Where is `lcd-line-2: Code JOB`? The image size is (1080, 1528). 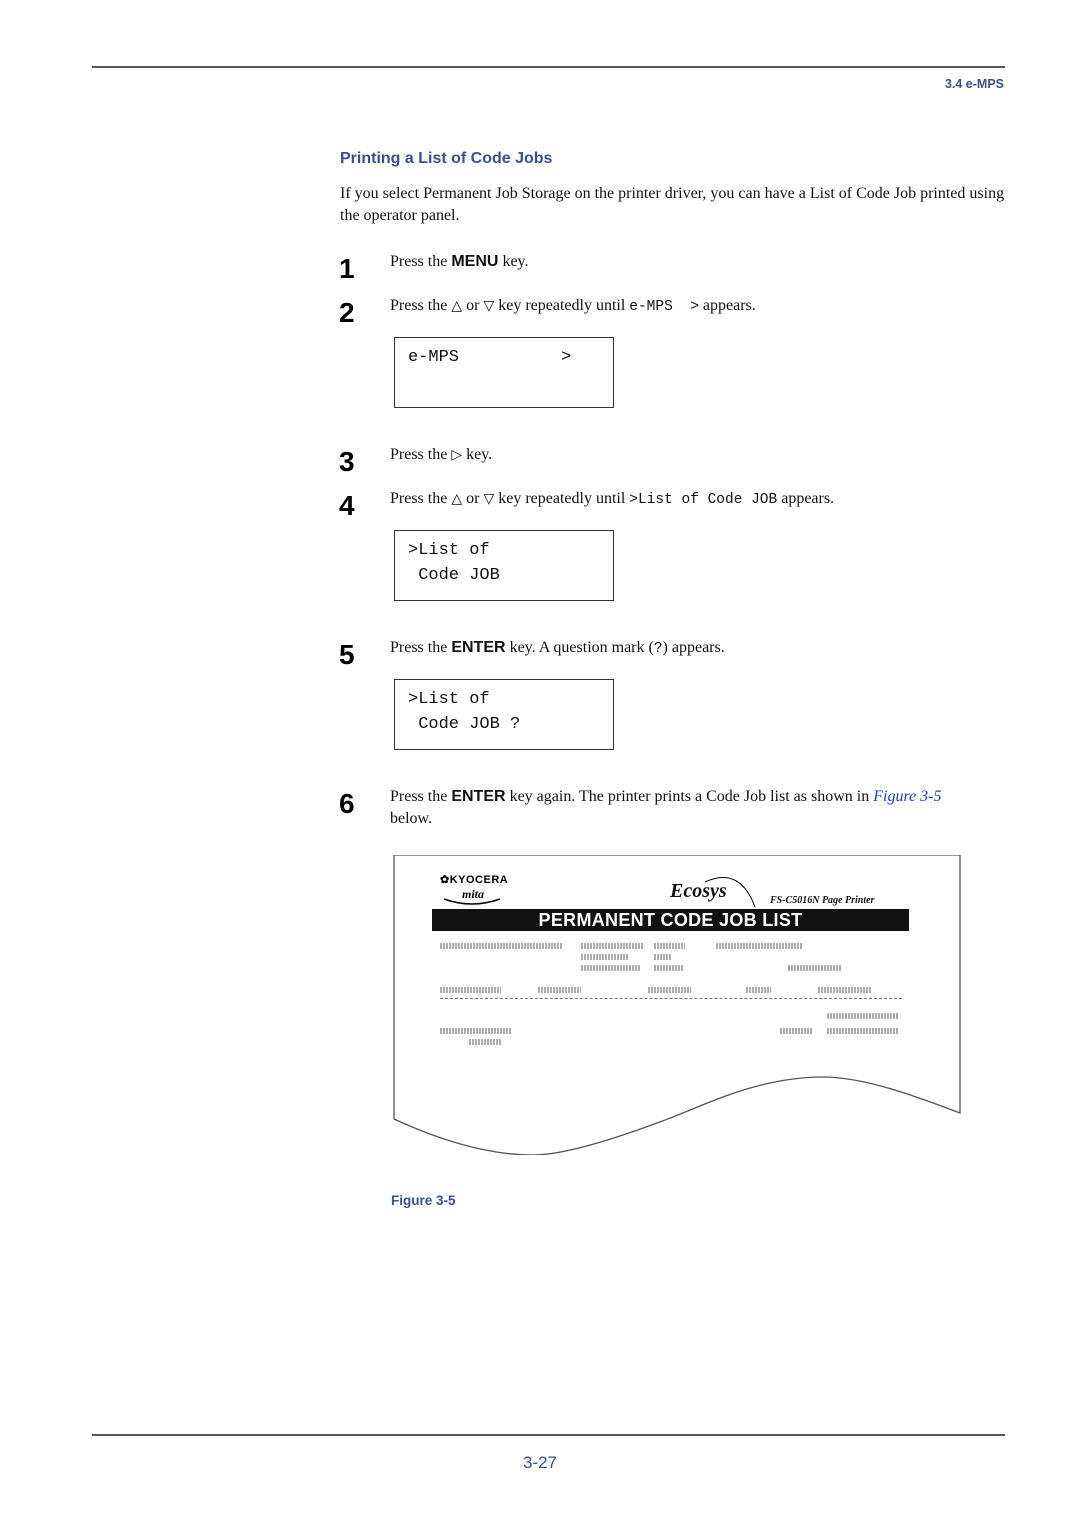
lcd-line-2: Code JOB is located at coordinates (454, 575).